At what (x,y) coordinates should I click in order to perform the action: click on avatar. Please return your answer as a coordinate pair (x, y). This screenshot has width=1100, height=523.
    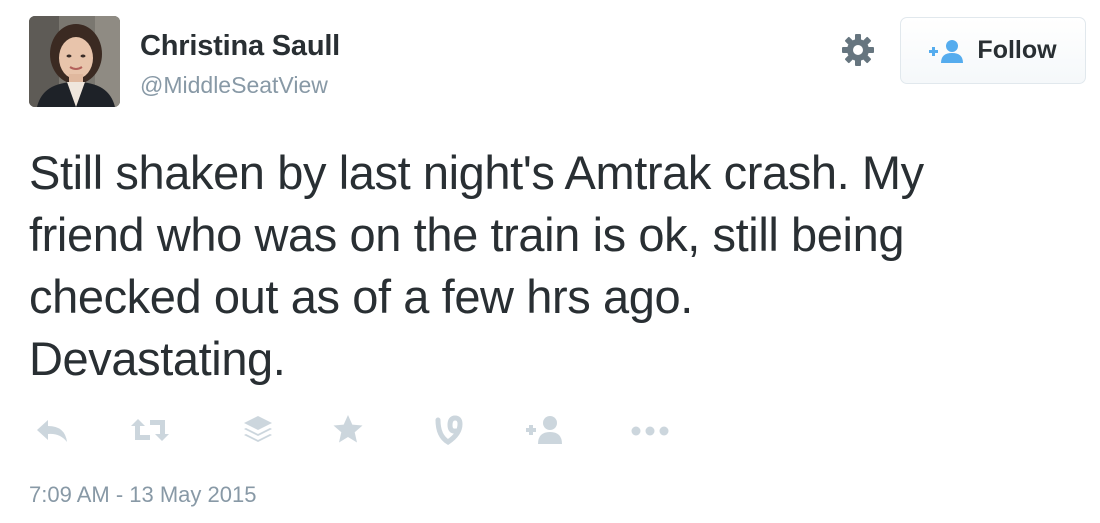
    Looking at the image, I should click on (74, 61).